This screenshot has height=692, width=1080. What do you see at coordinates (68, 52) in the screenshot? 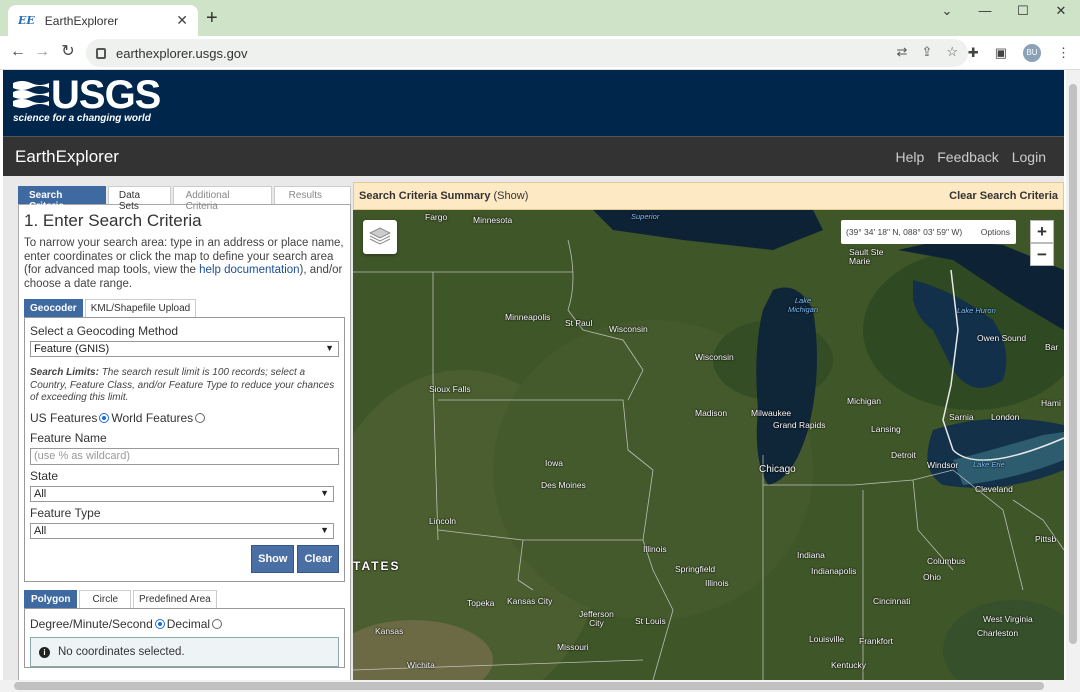
I see `reload-button: ↻` at bounding box center [68, 52].